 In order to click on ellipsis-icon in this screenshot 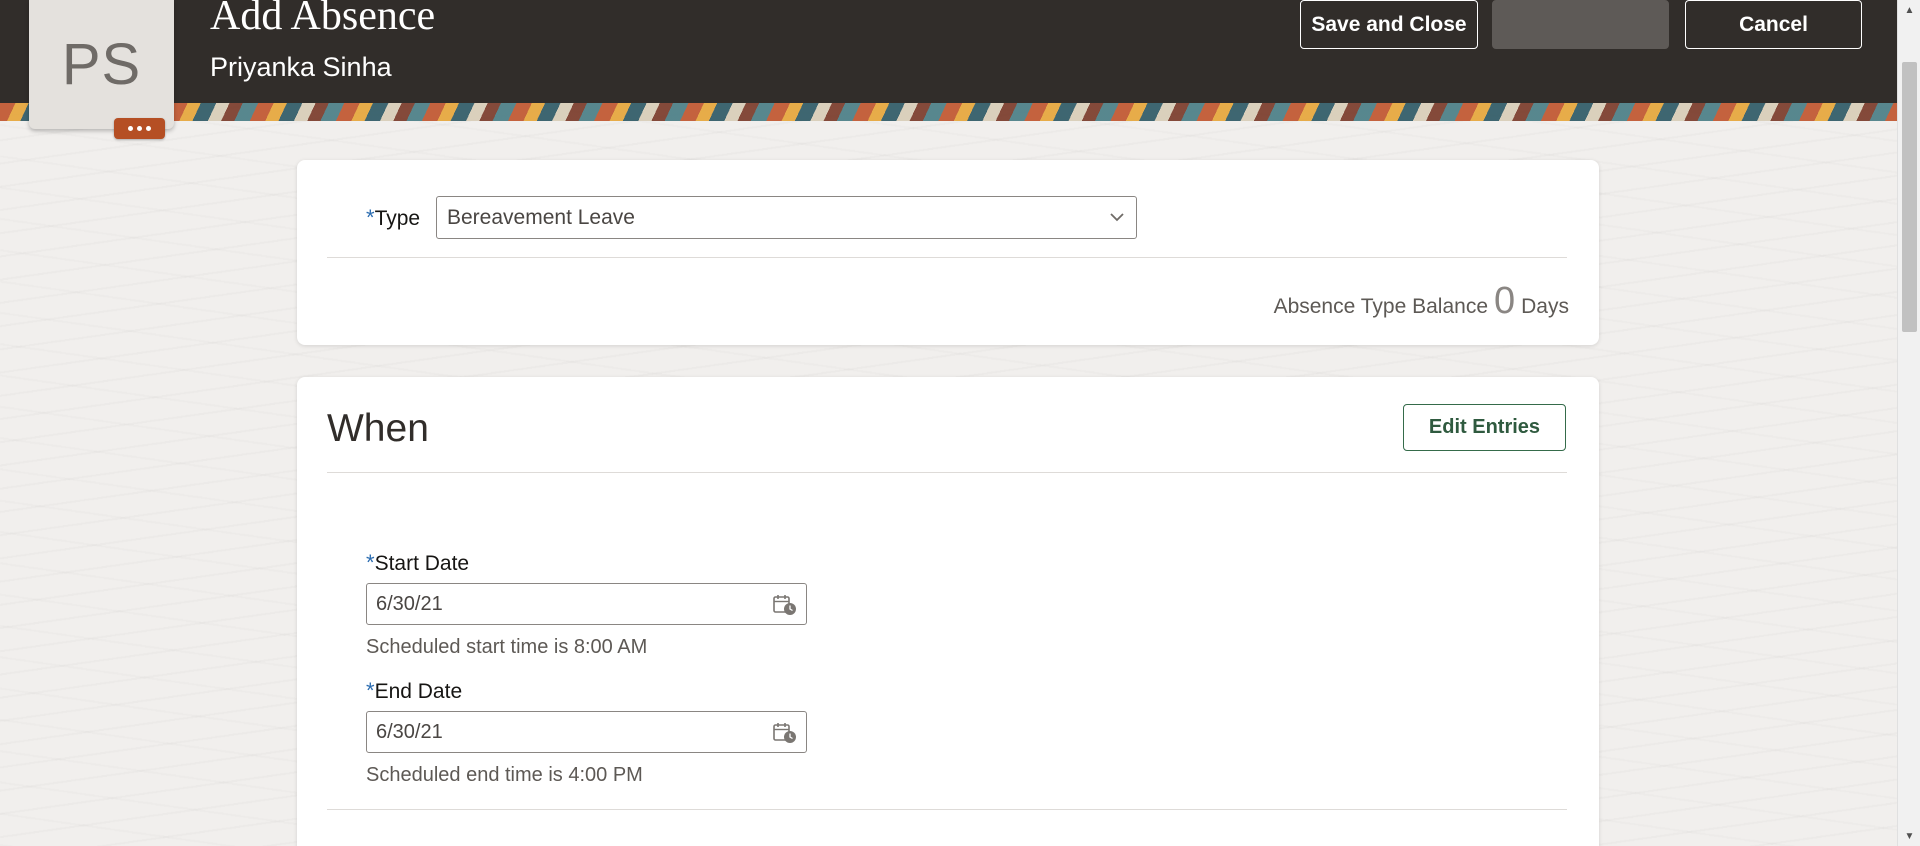, I will do `click(139, 128)`.